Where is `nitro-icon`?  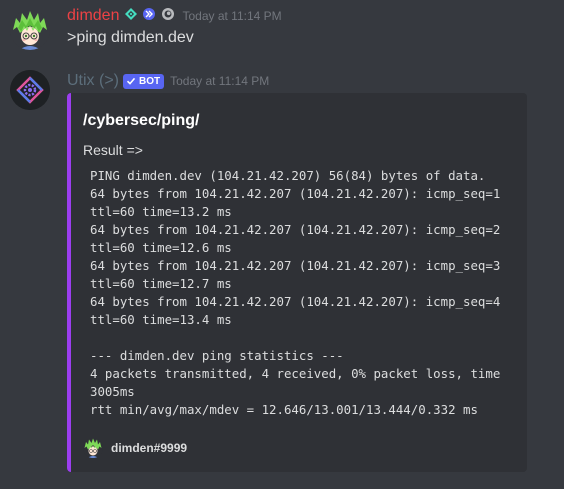 nitro-icon is located at coordinates (149, 16).